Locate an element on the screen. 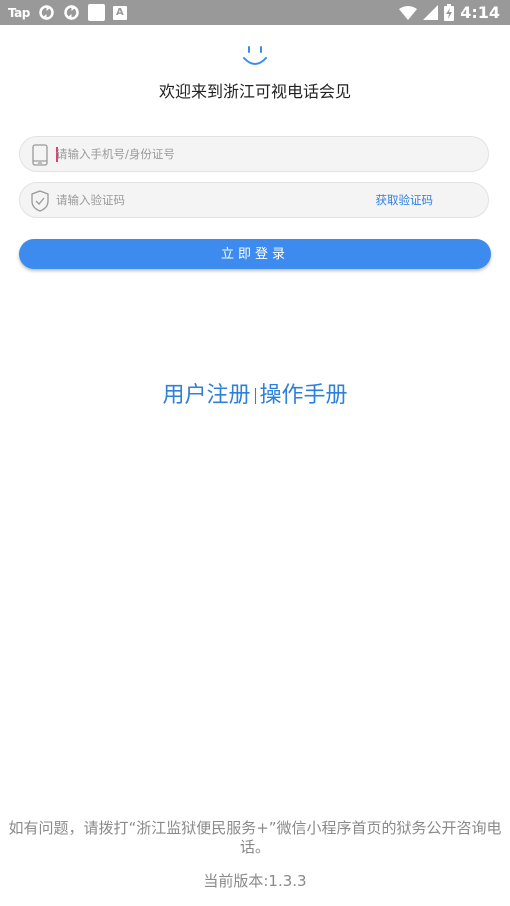 The image size is (510, 906). welcome-title: 欢迎来到浙江可视电话会见 is located at coordinates (254, 91).